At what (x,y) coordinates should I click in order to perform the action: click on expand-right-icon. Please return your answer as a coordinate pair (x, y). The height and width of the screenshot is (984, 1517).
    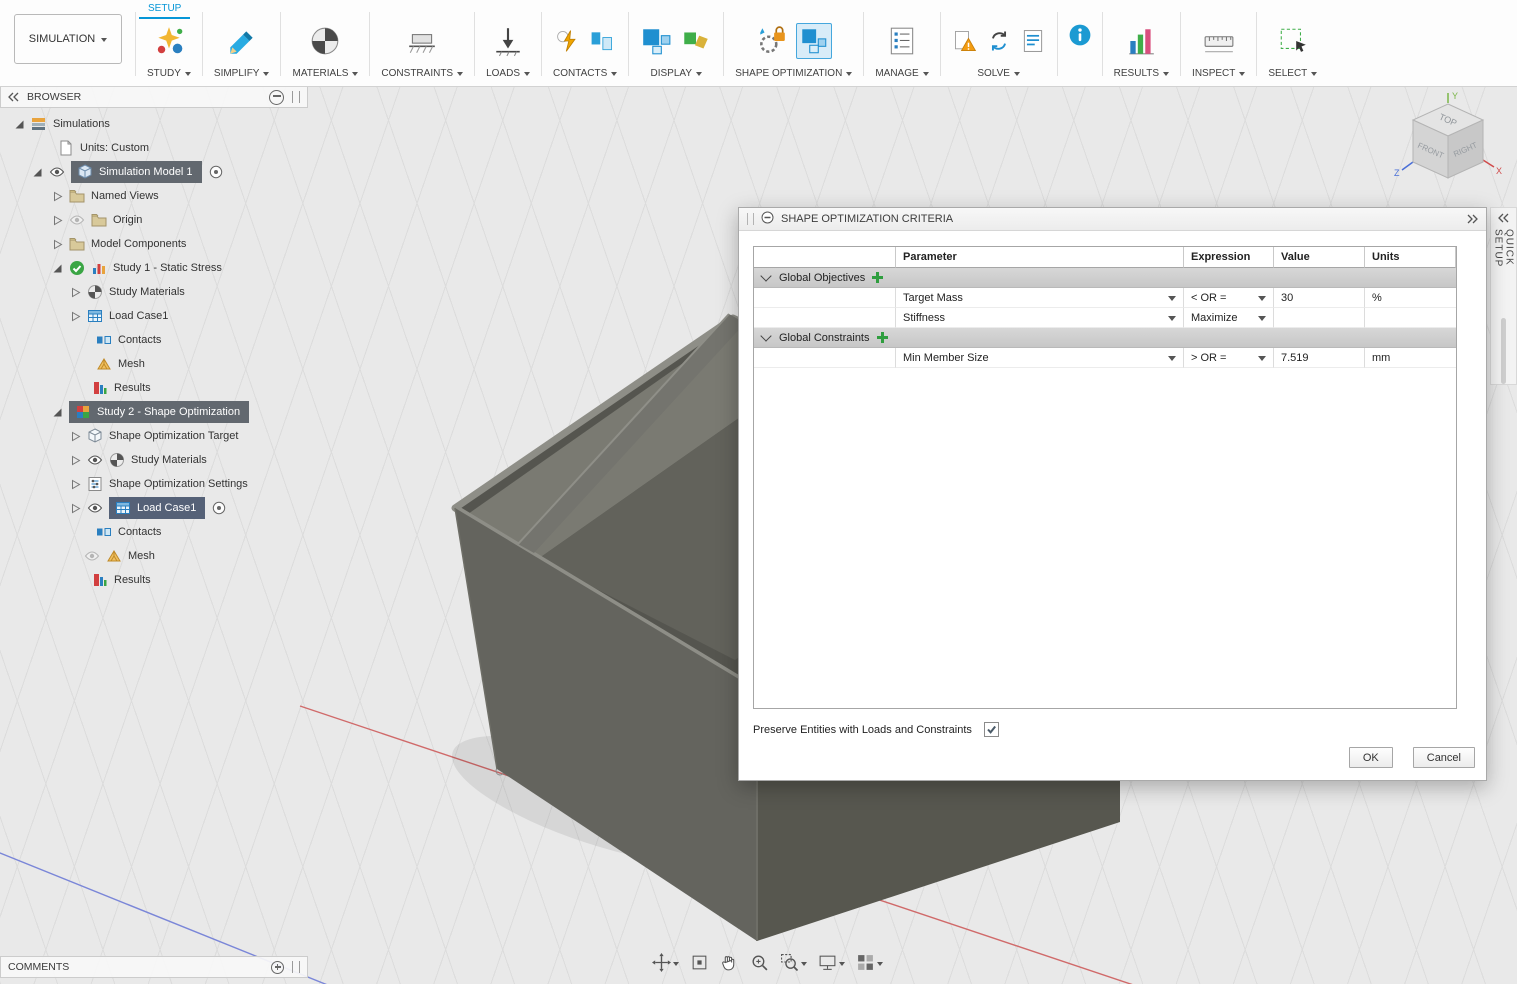
    Looking at the image, I should click on (1472, 219).